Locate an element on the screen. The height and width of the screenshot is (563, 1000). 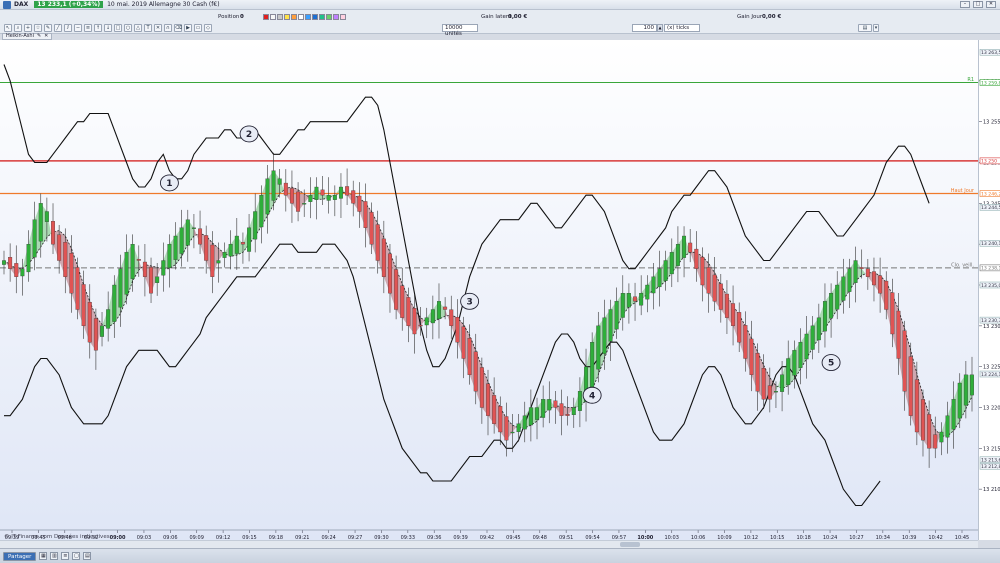
hline-tool-icon: ─ is located at coordinates (78, 27).